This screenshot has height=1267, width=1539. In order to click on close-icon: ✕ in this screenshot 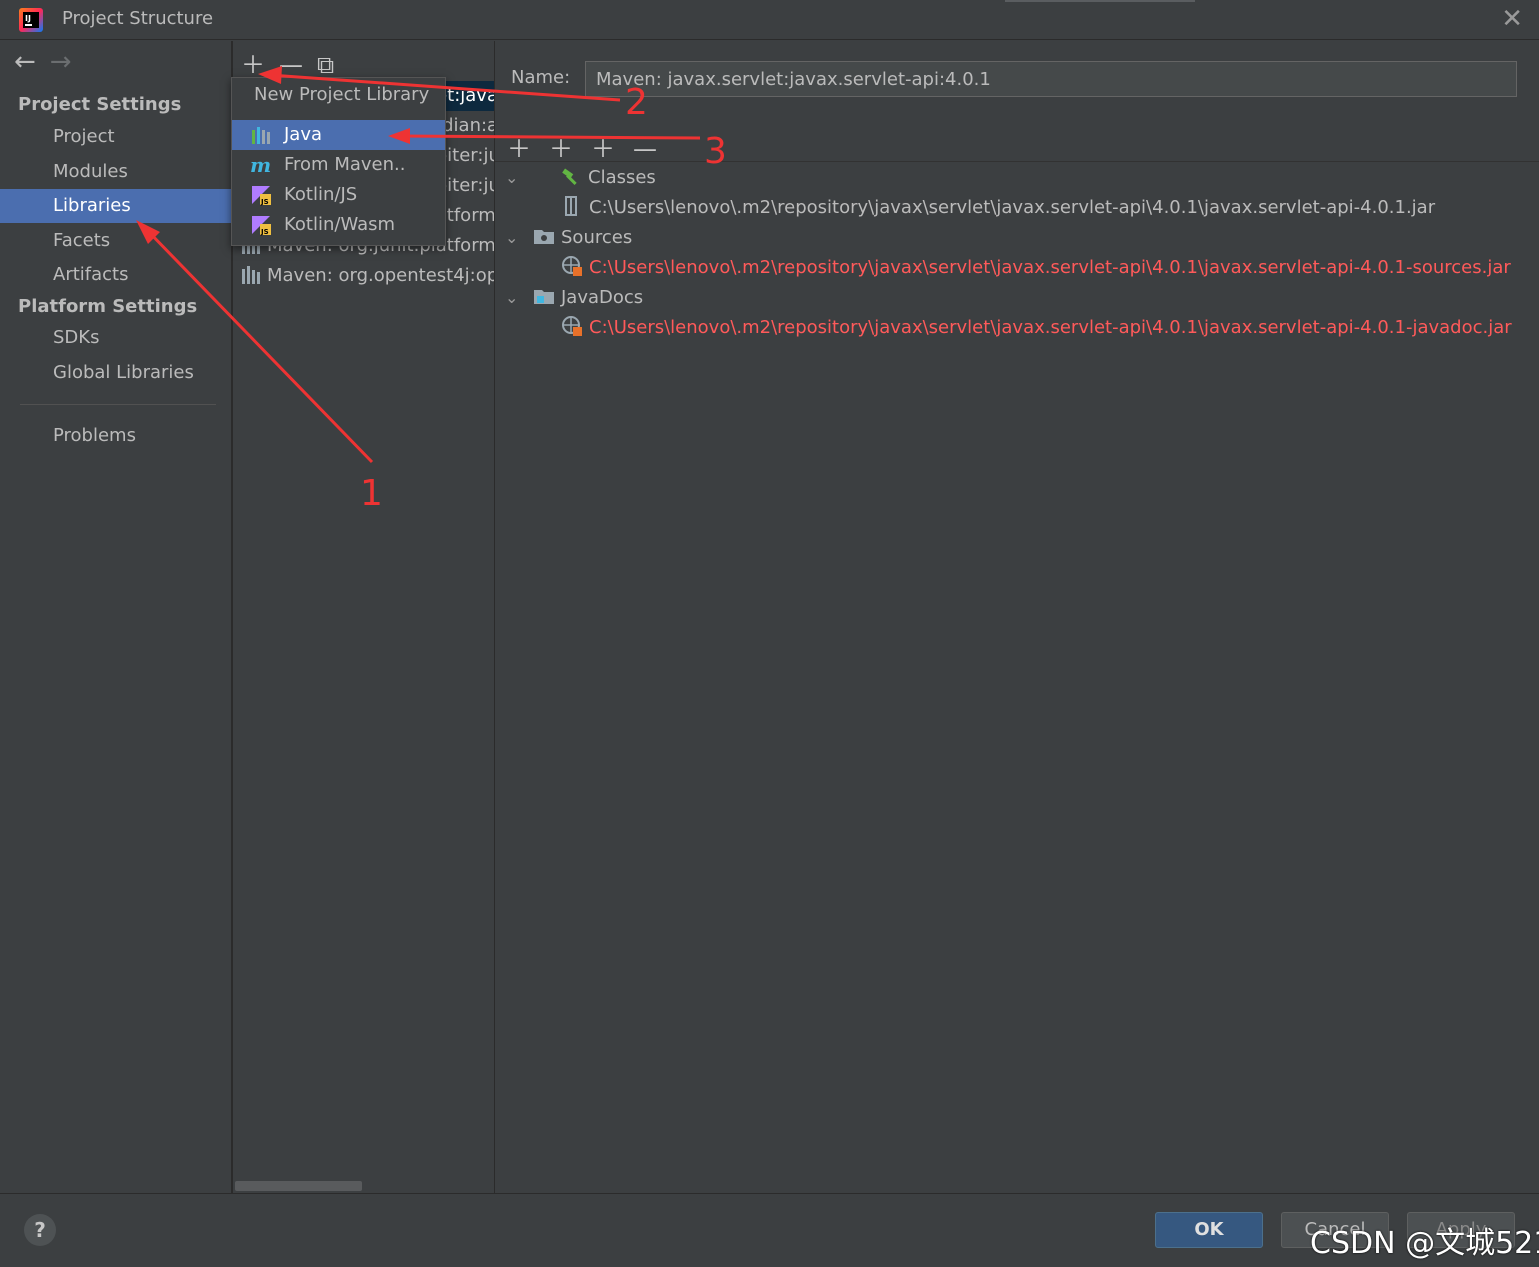, I will do `click(1512, 19)`.